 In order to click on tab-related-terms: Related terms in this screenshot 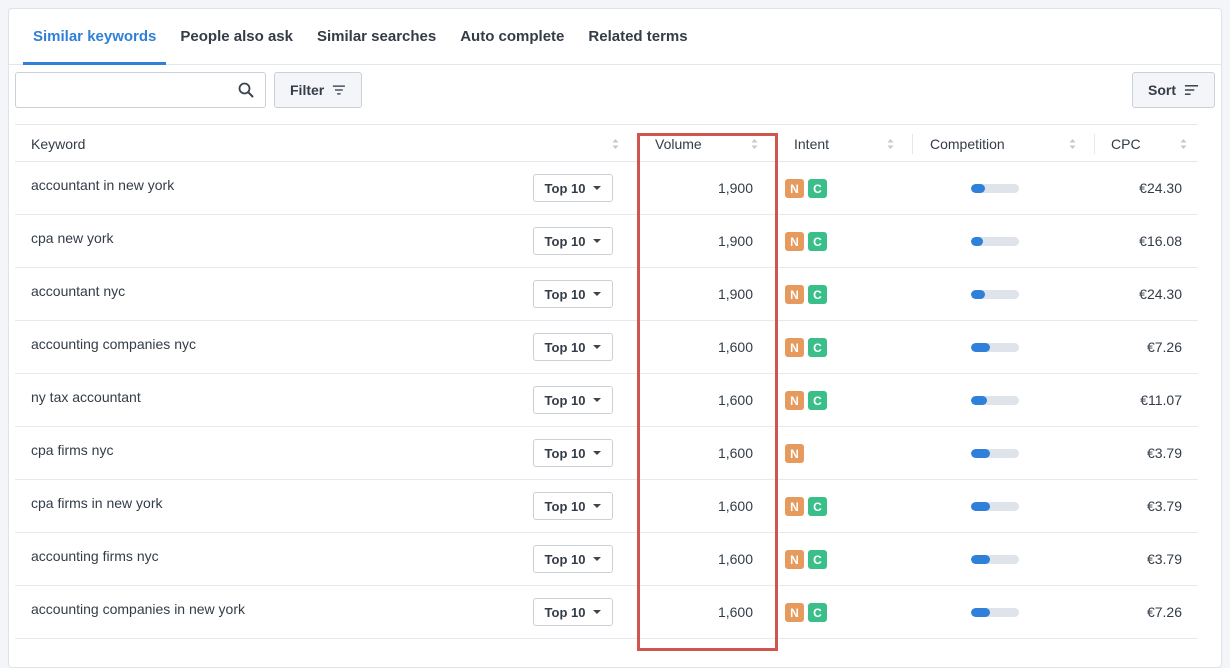, I will do `click(637, 36)`.